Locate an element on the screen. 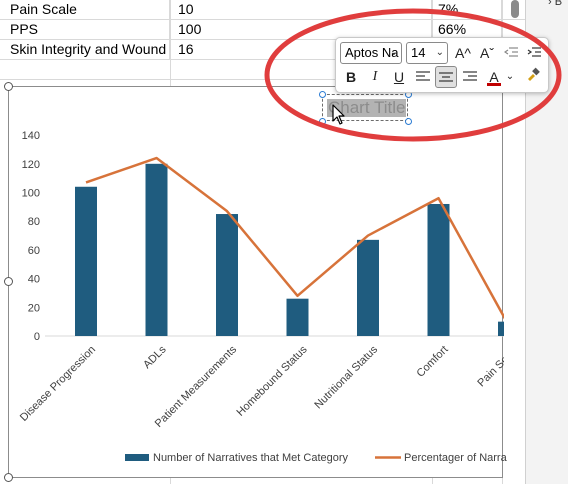  y-tick-label: 140 is located at coordinates (31, 136).